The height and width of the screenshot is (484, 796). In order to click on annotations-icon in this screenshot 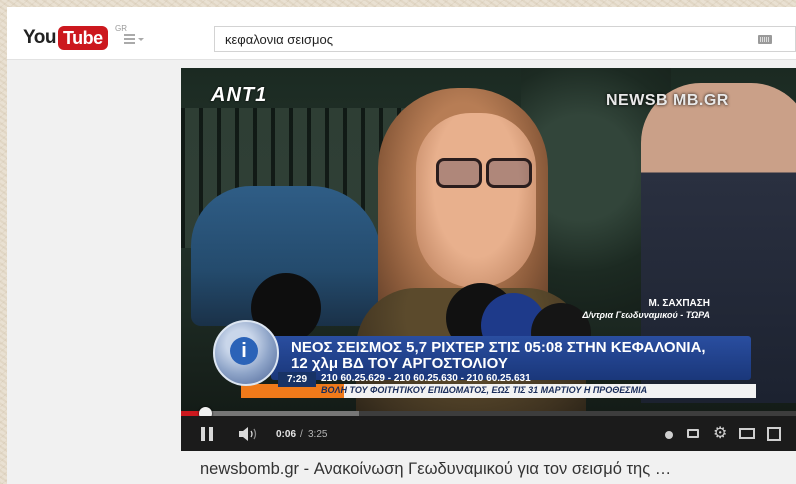, I will do `click(669, 435)`.